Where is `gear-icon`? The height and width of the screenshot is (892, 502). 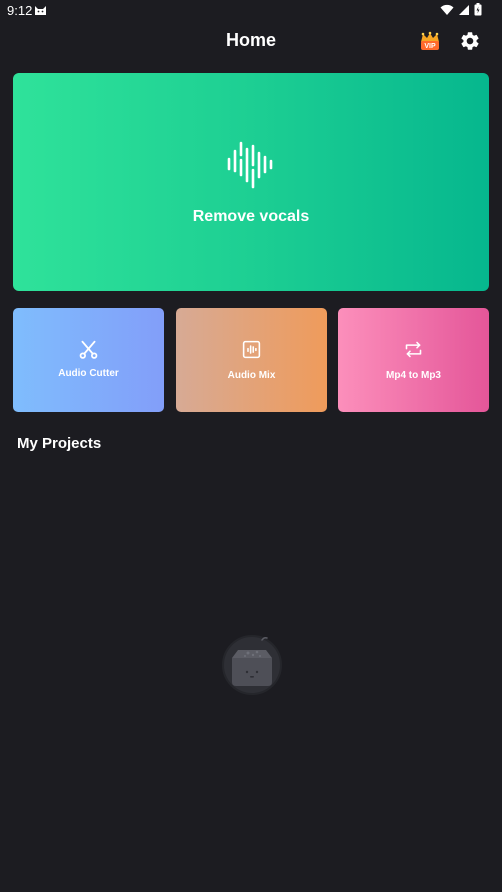 gear-icon is located at coordinates (470, 41).